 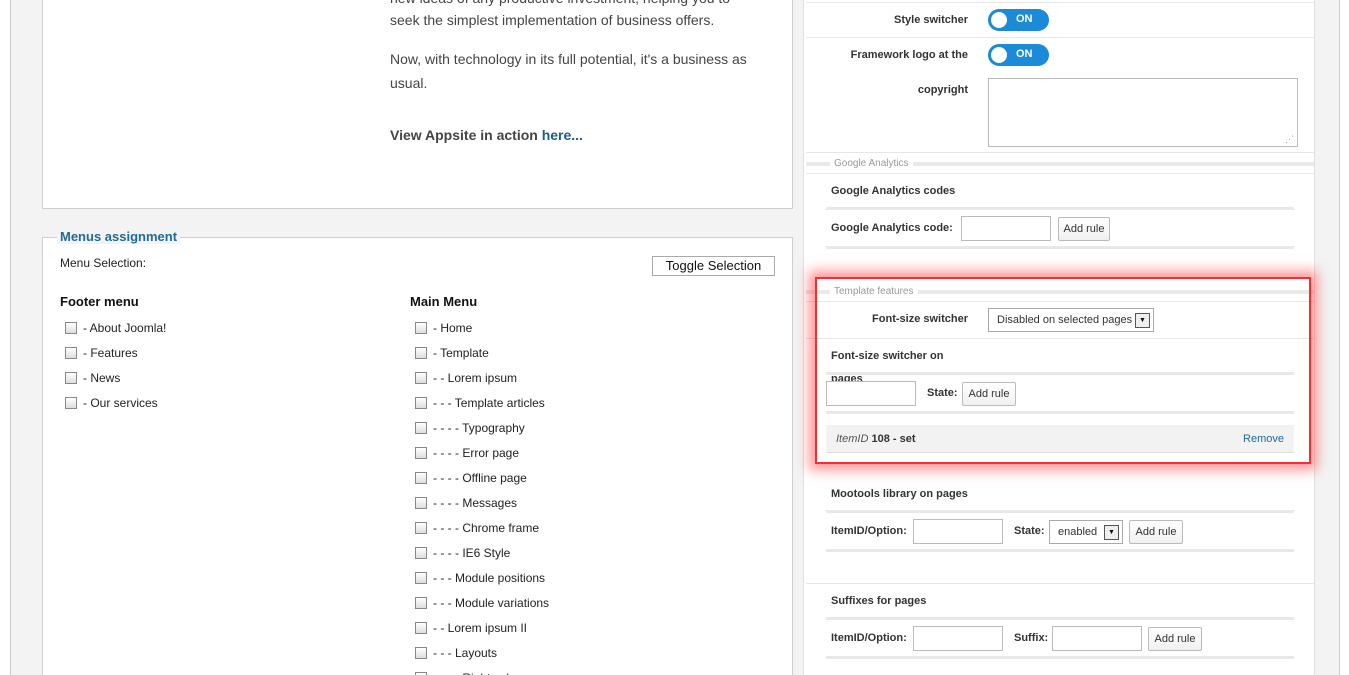 I want to click on footer-menu-item-label: - About Joomla!, so click(x=125, y=328).